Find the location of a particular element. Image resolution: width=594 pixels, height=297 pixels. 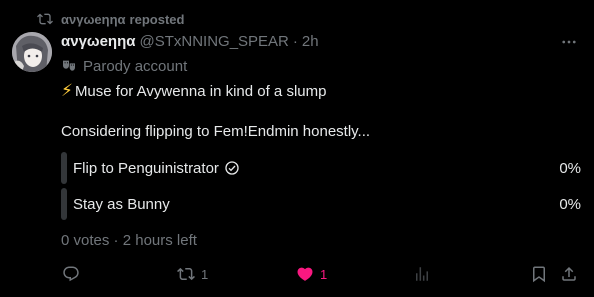

post-header: ανγωеηηα @STxNNING_SPEAR · 2h is located at coordinates (190, 41).